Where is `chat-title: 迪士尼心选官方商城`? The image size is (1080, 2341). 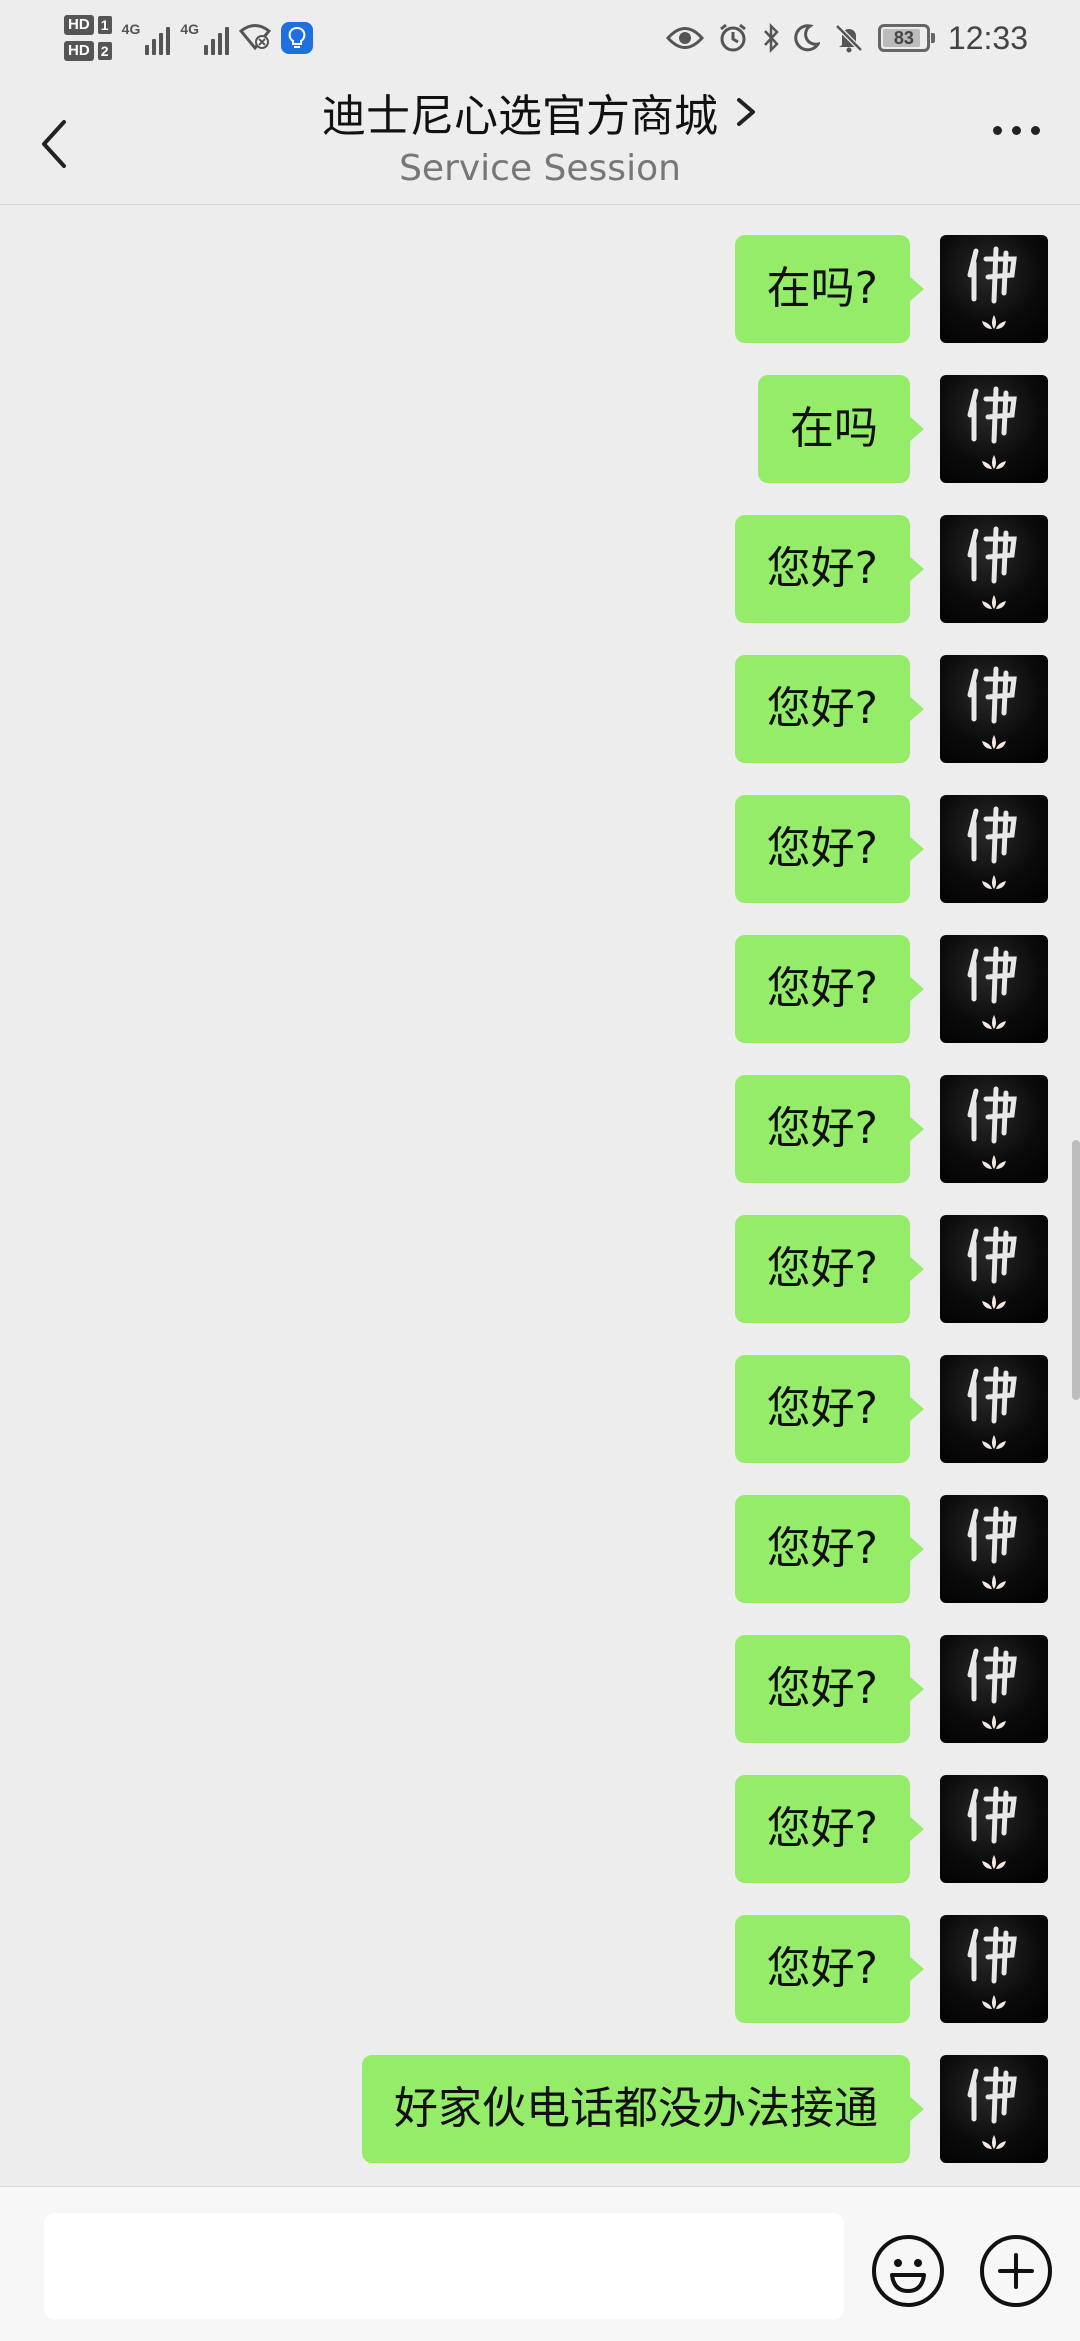
chat-title: 迪士尼心选官方商城 is located at coordinates (540, 112).